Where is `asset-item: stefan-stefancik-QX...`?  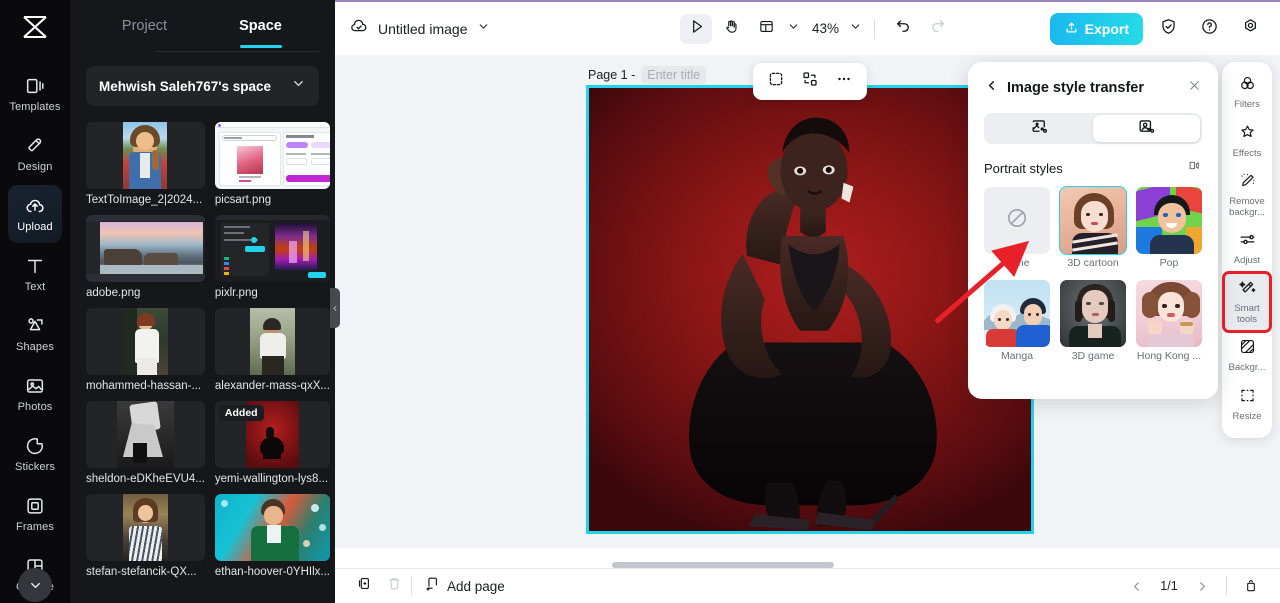
asset-item: stefan-stefancik-QX... is located at coordinates (145, 536).